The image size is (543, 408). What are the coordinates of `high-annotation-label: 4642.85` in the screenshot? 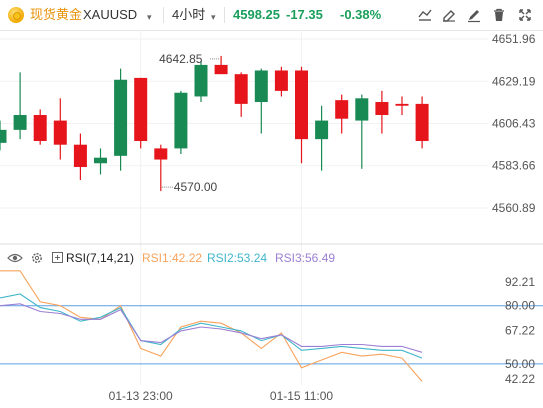 It's located at (181, 59).